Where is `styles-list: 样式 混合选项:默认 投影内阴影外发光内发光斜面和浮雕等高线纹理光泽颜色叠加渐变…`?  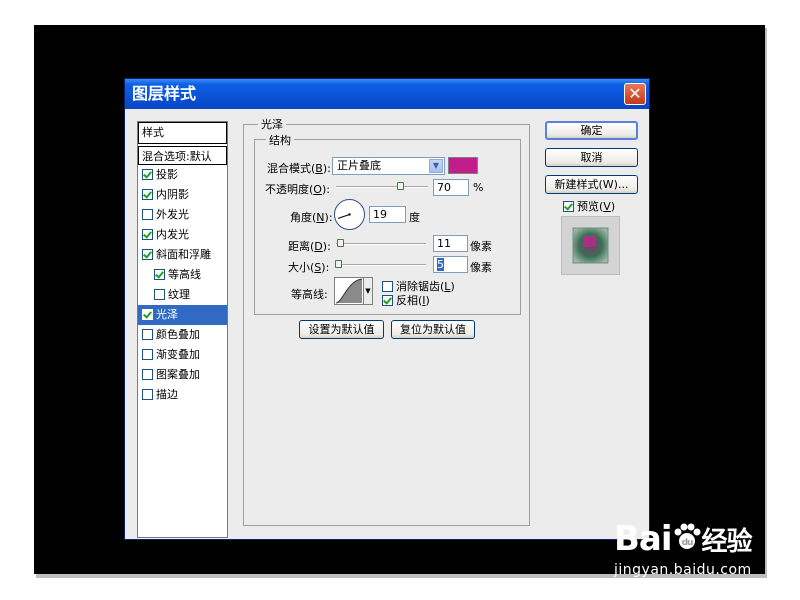
styles-list: 样式 混合选项:默认 投影内阴影外发光内发光斜面和浮雕等高线纹理光泽颜色叠加渐变… is located at coordinates (182, 329).